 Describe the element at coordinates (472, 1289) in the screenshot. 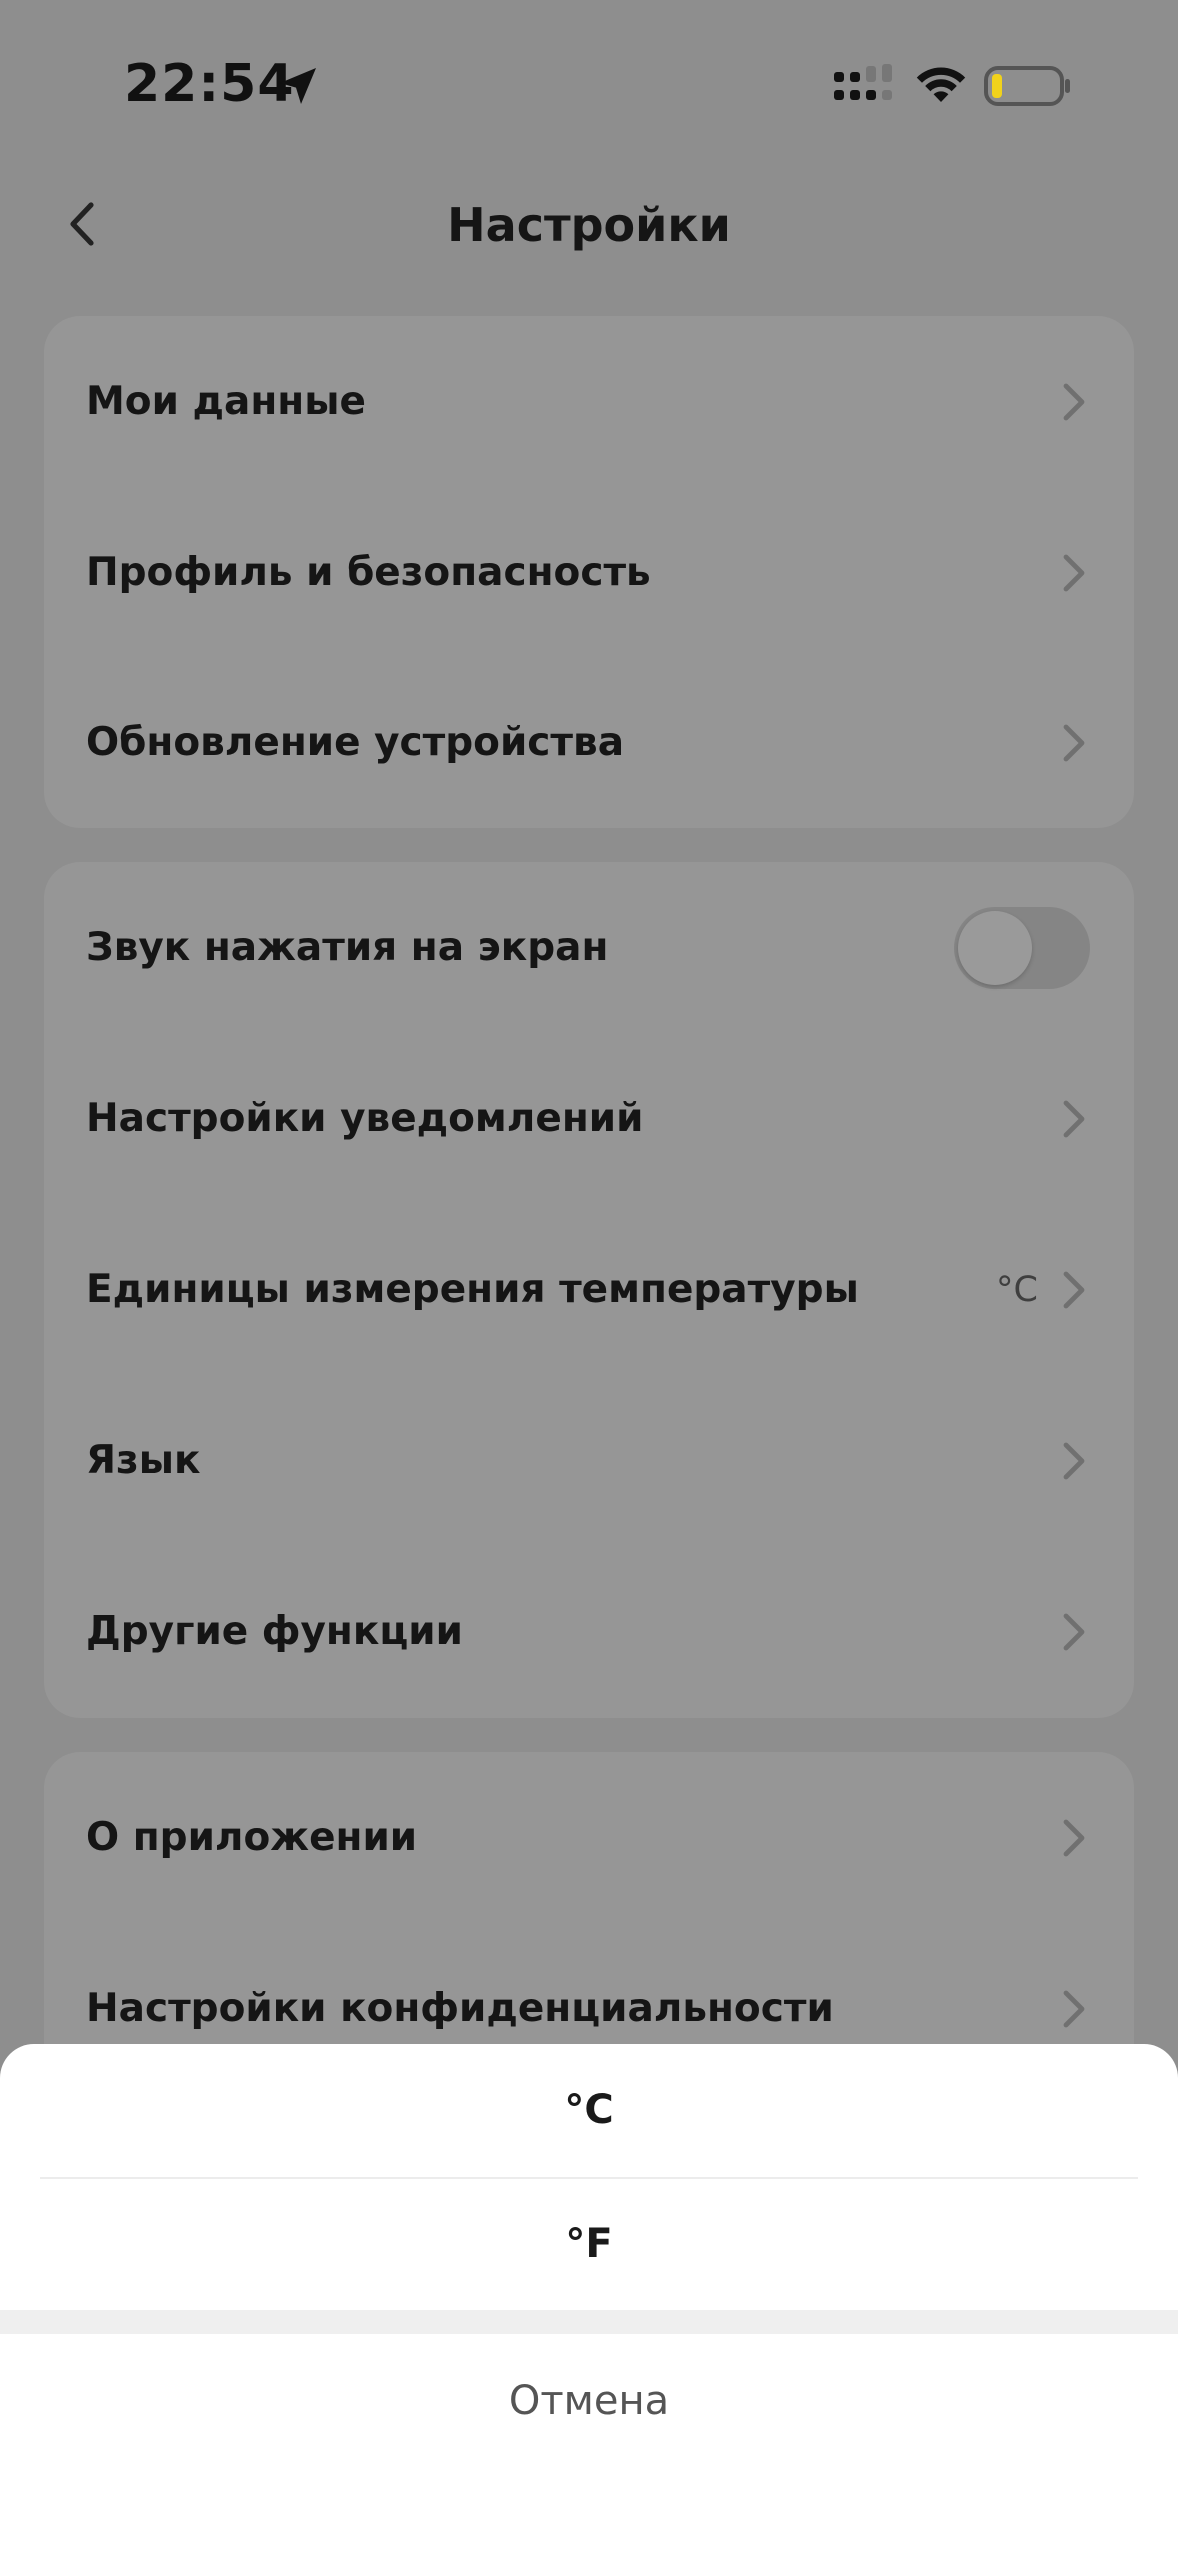

I see `row-label: Единицы измерения температуры` at that location.